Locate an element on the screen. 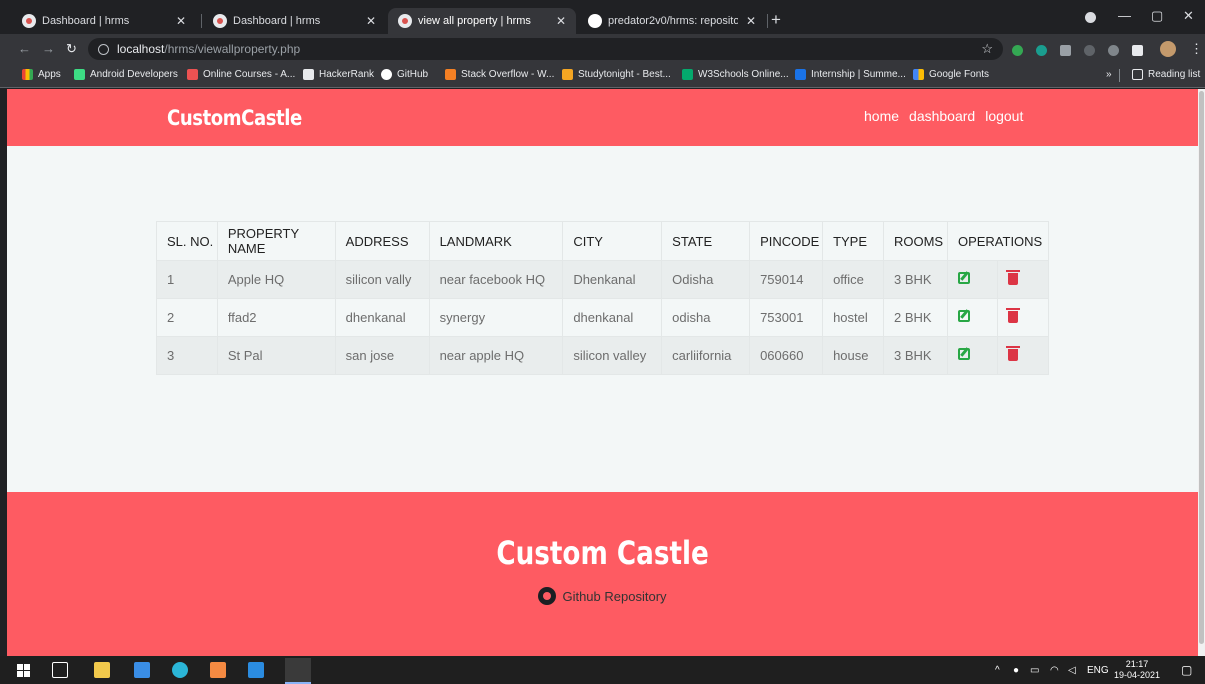 The width and height of the screenshot is (1205, 684). internshala-icon is located at coordinates (800, 74).